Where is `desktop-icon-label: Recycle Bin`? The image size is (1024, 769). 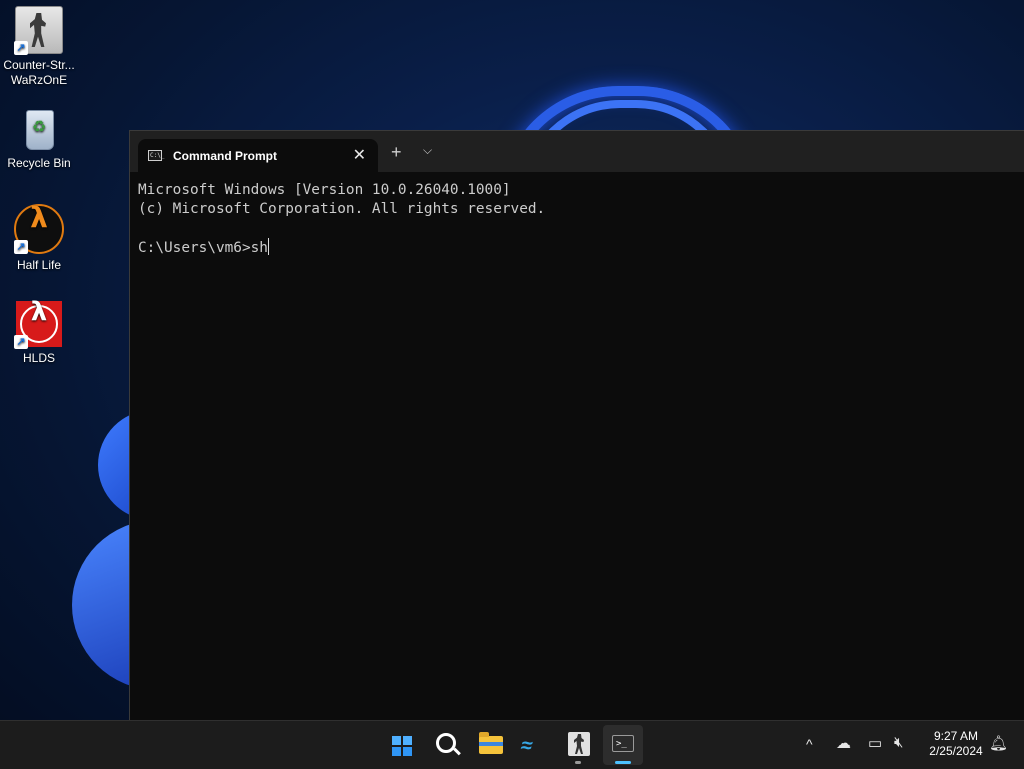
desktop-icon-label: Recycle Bin is located at coordinates (39, 163).